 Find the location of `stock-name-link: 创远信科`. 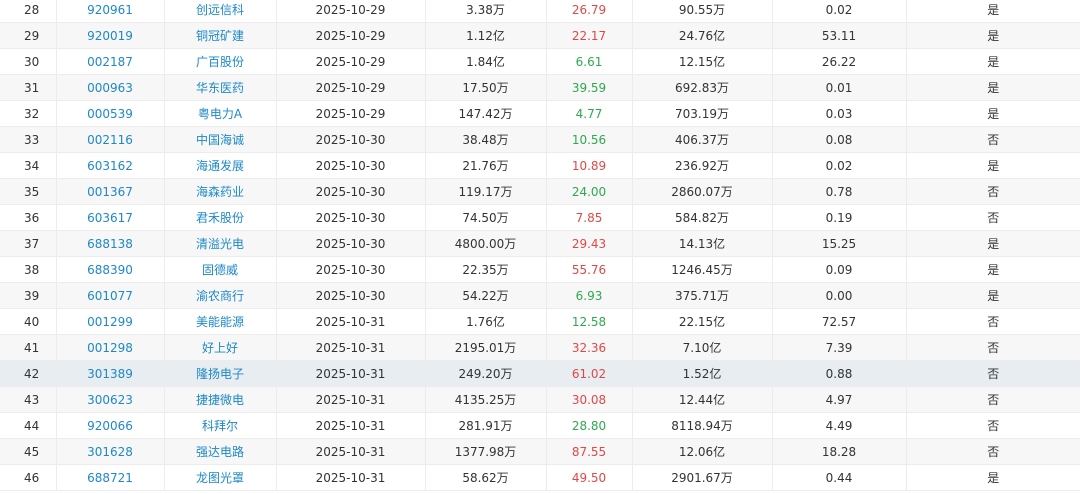

stock-name-link: 创远信科 is located at coordinates (220, 11).